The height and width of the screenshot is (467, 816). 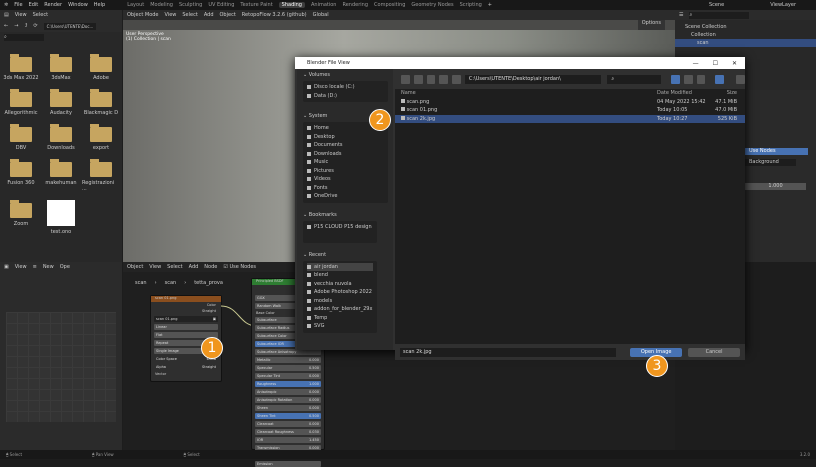 What do you see at coordinates (256, 5) in the screenshot?
I see `tab-texture-paint: Texture Paint` at bounding box center [256, 5].